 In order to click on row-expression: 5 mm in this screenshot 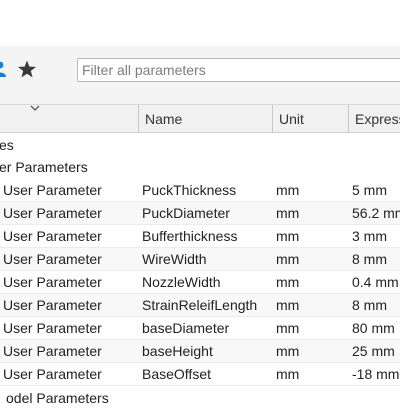, I will do `click(376, 190)`.